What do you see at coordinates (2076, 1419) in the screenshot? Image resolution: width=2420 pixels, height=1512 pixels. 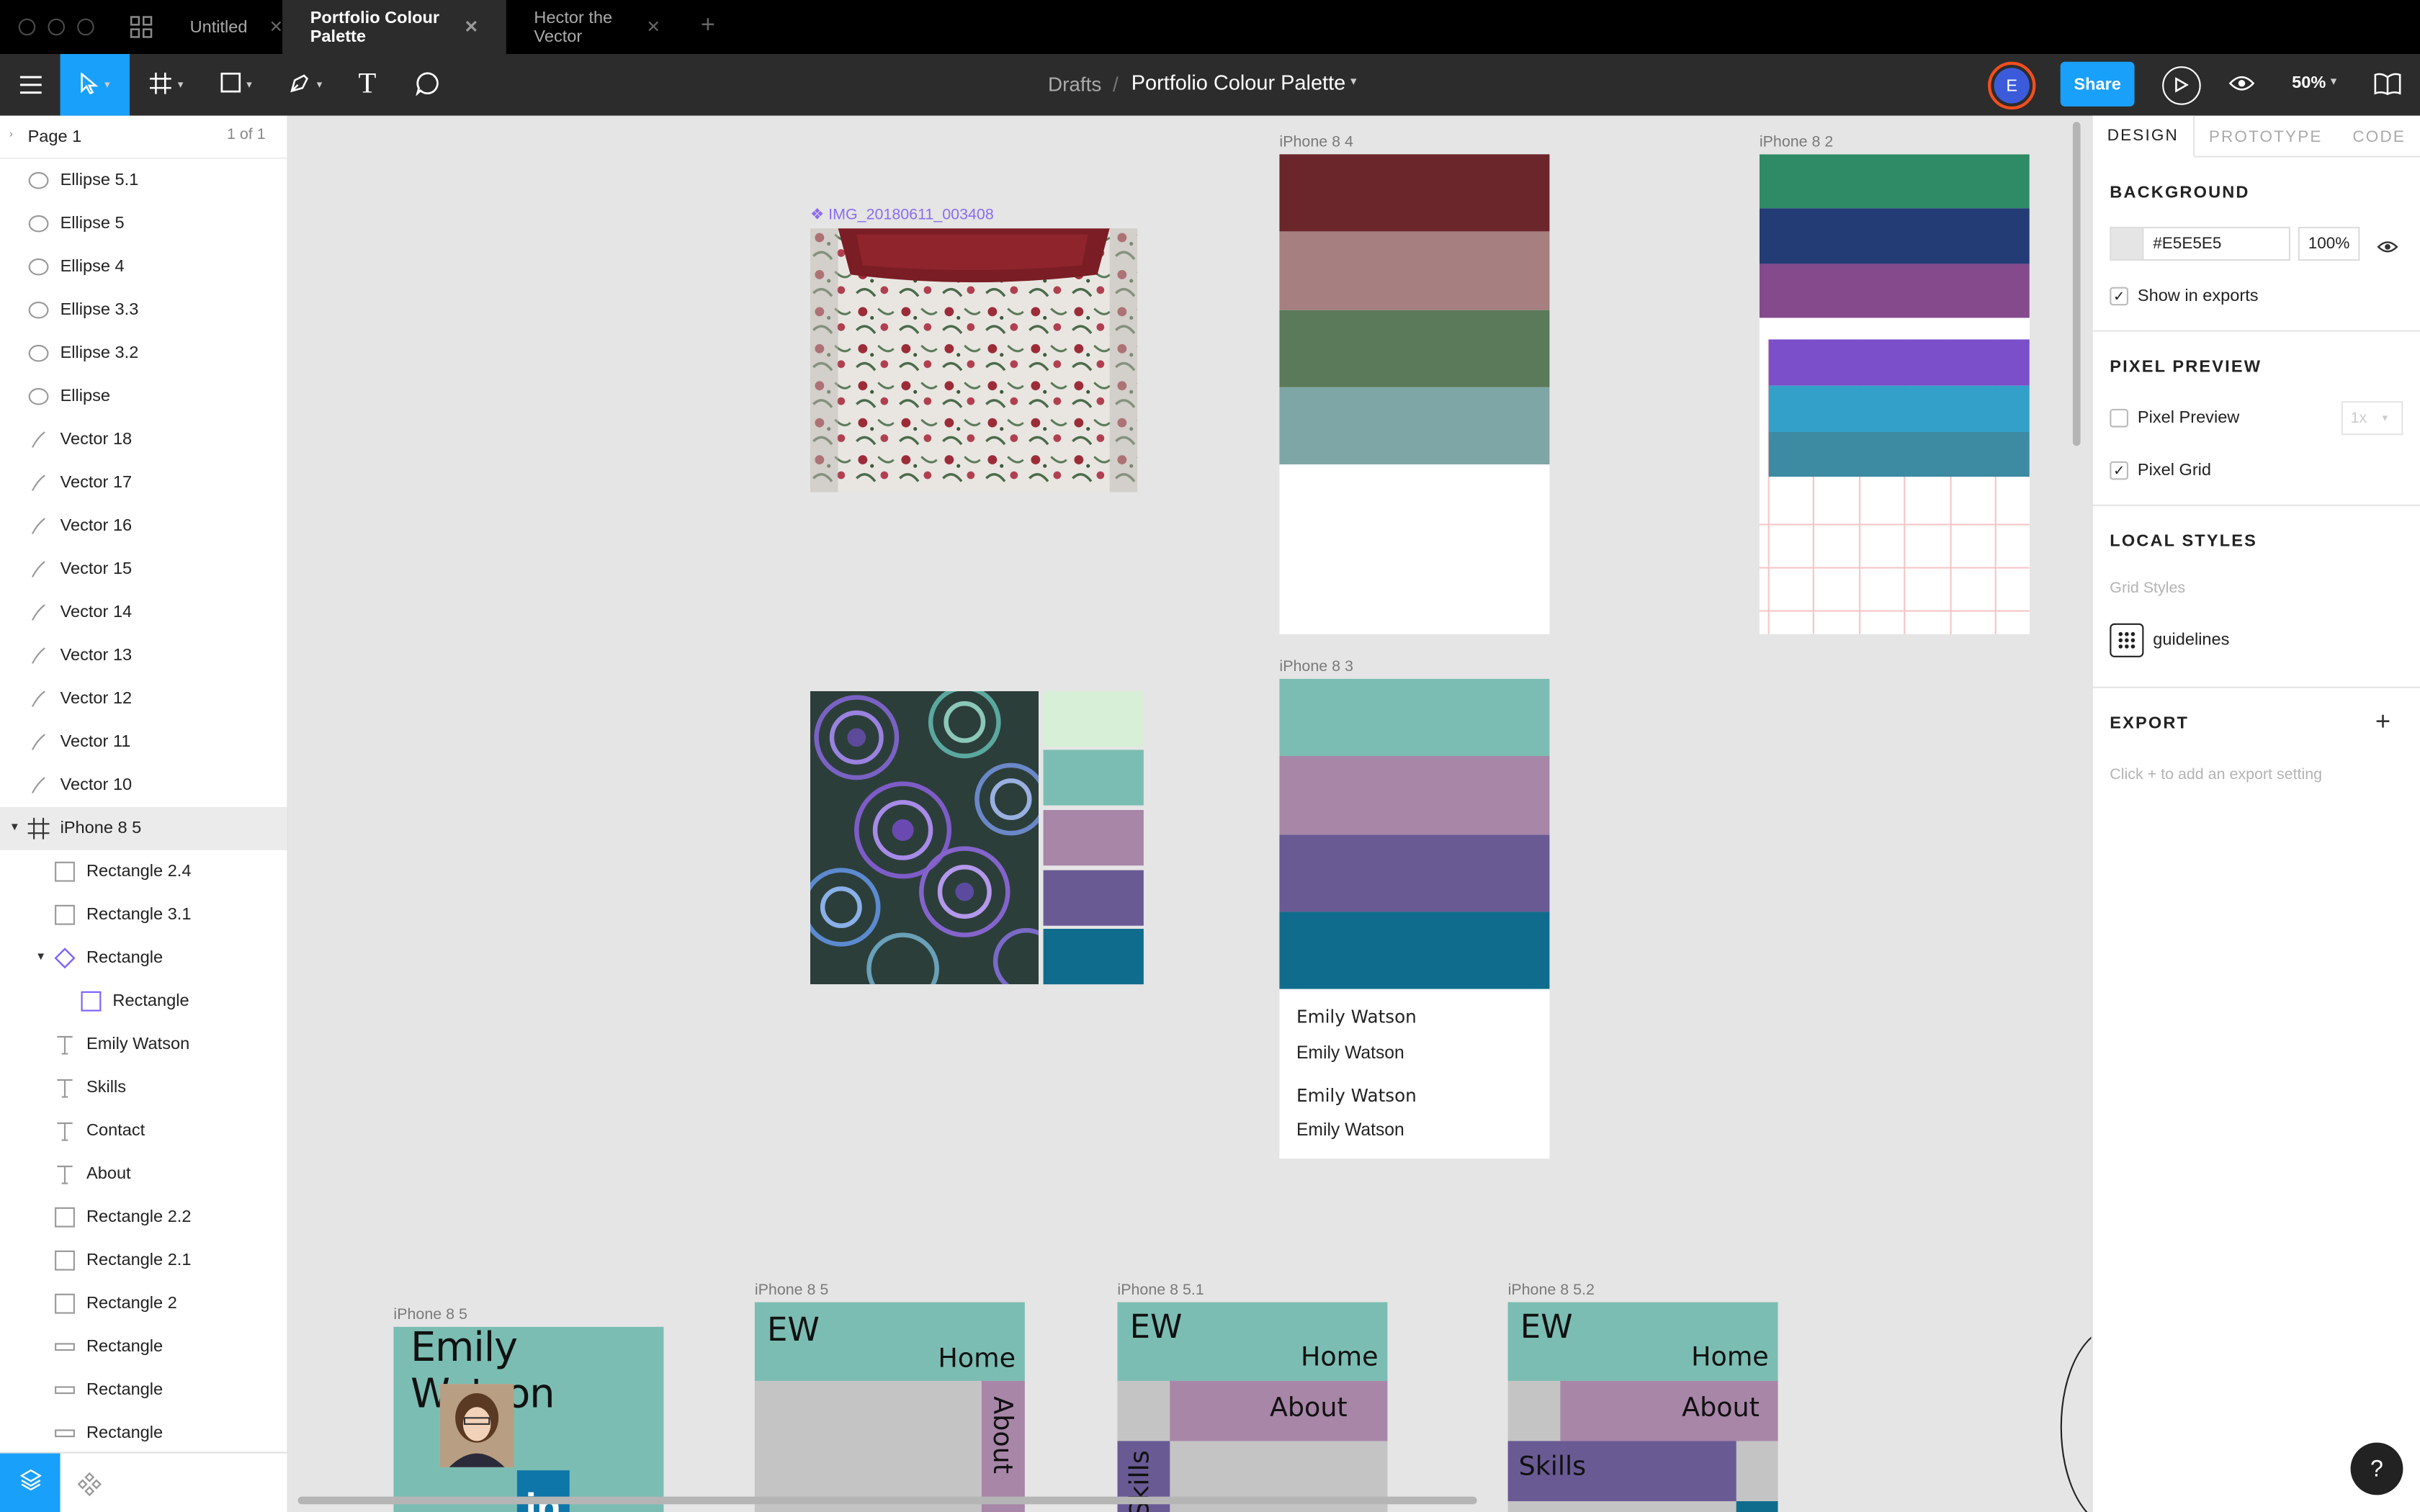 I see `ellipse-shape` at bounding box center [2076, 1419].